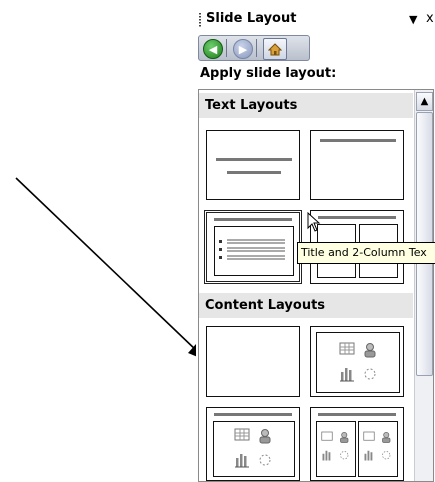  I want to click on pane-header: Slide Layout ▼ x, so click(315, 21).